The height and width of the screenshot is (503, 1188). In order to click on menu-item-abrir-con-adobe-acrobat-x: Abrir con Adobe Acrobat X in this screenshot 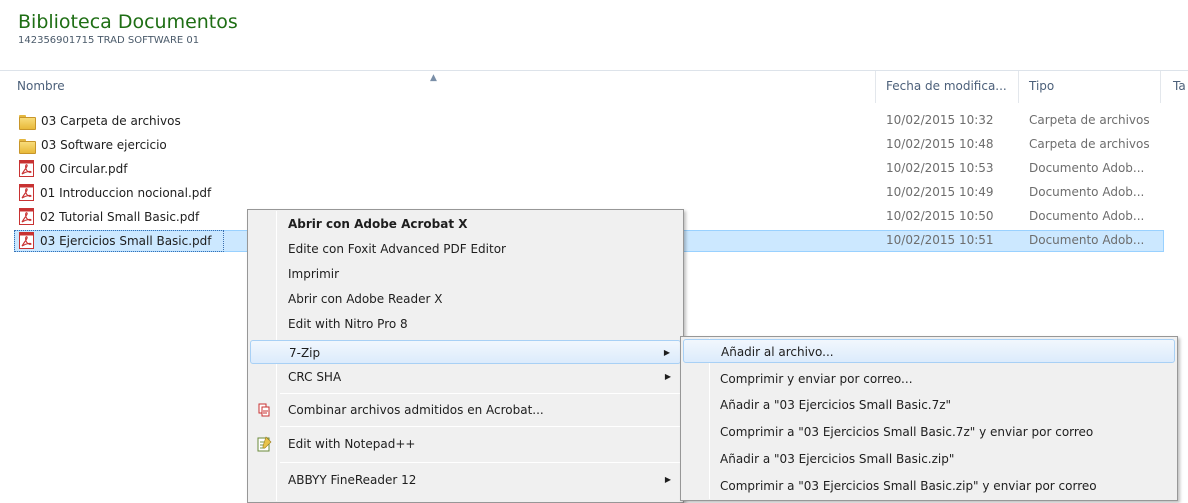, I will do `click(465, 224)`.